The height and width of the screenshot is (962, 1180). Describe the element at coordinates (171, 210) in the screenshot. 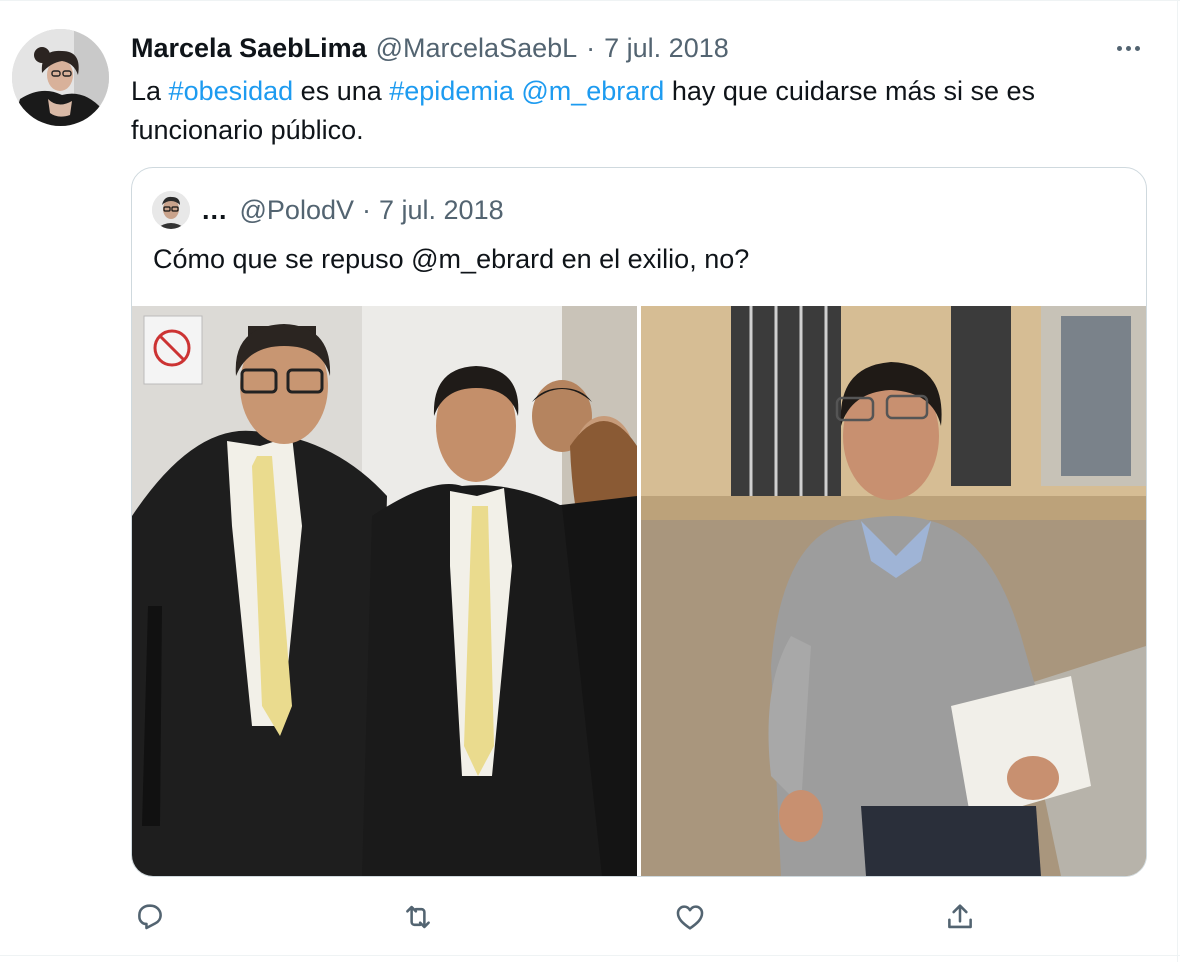

I see `quoted-avatar` at that location.